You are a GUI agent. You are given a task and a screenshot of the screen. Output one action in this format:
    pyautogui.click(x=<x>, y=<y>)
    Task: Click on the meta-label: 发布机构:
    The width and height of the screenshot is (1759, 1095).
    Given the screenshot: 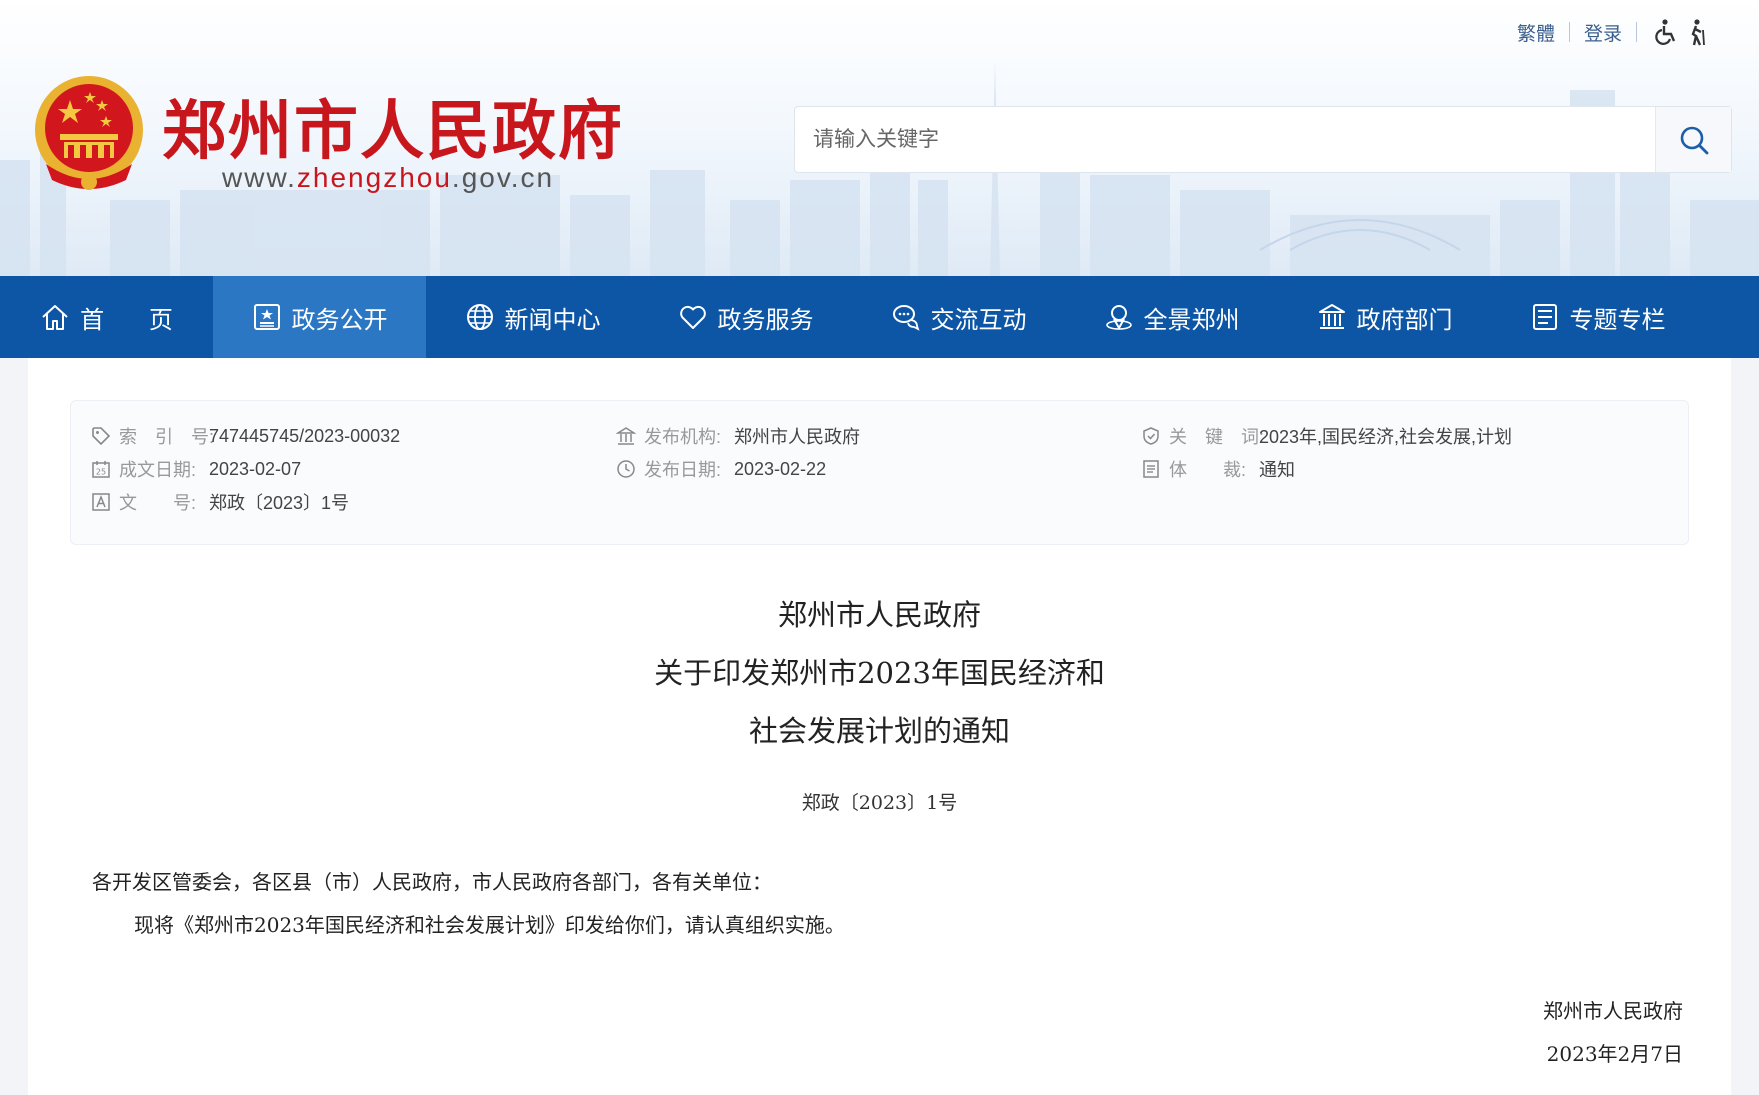 What is the action you would take?
    pyautogui.click(x=683, y=437)
    